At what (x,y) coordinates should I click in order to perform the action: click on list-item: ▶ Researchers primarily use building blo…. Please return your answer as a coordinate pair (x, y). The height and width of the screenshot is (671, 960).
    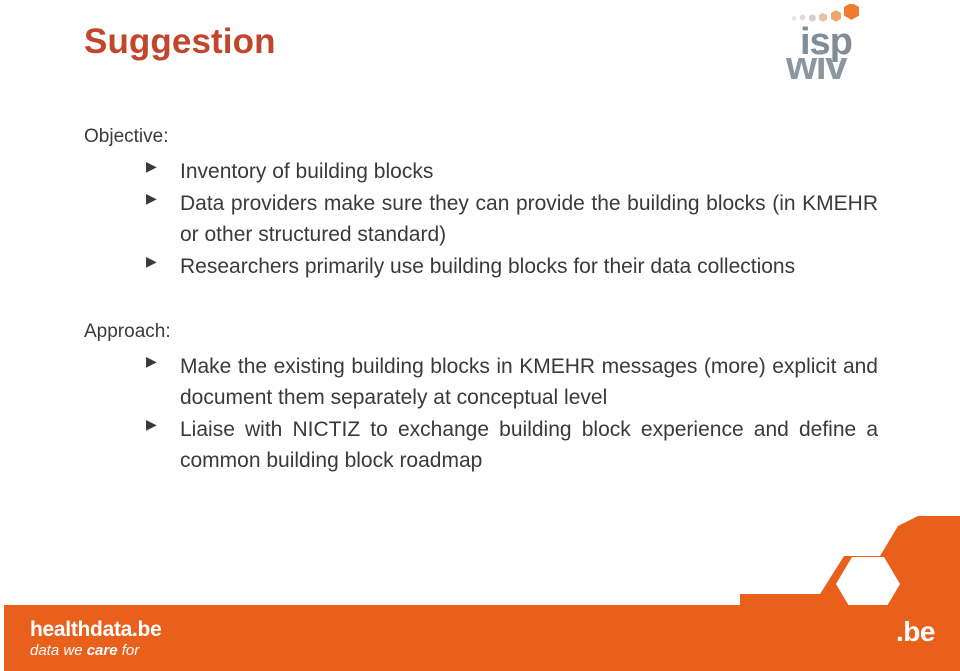
    Looking at the image, I should click on (481, 266).